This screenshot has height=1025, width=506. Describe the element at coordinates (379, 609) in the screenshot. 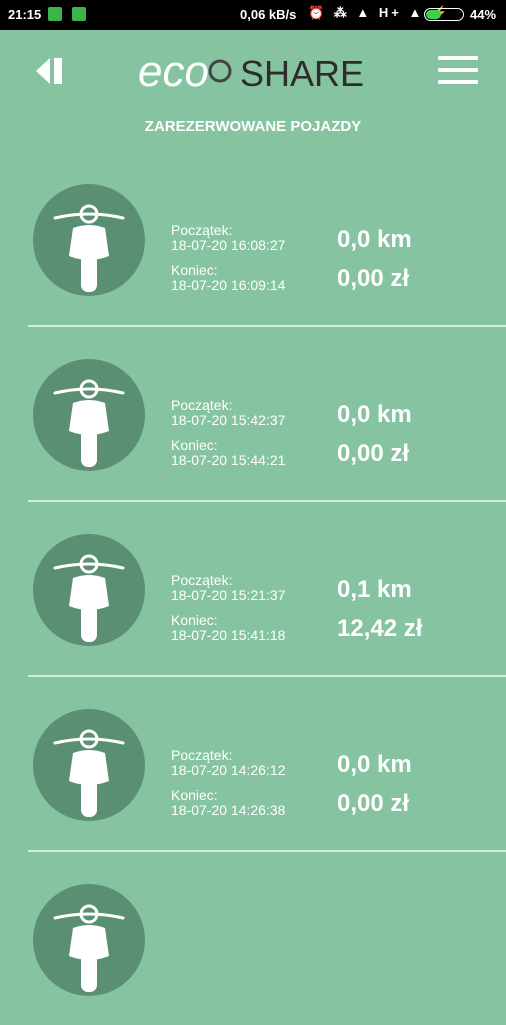

I see `reservation-values: 0,1 km 12,42 zł` at that location.